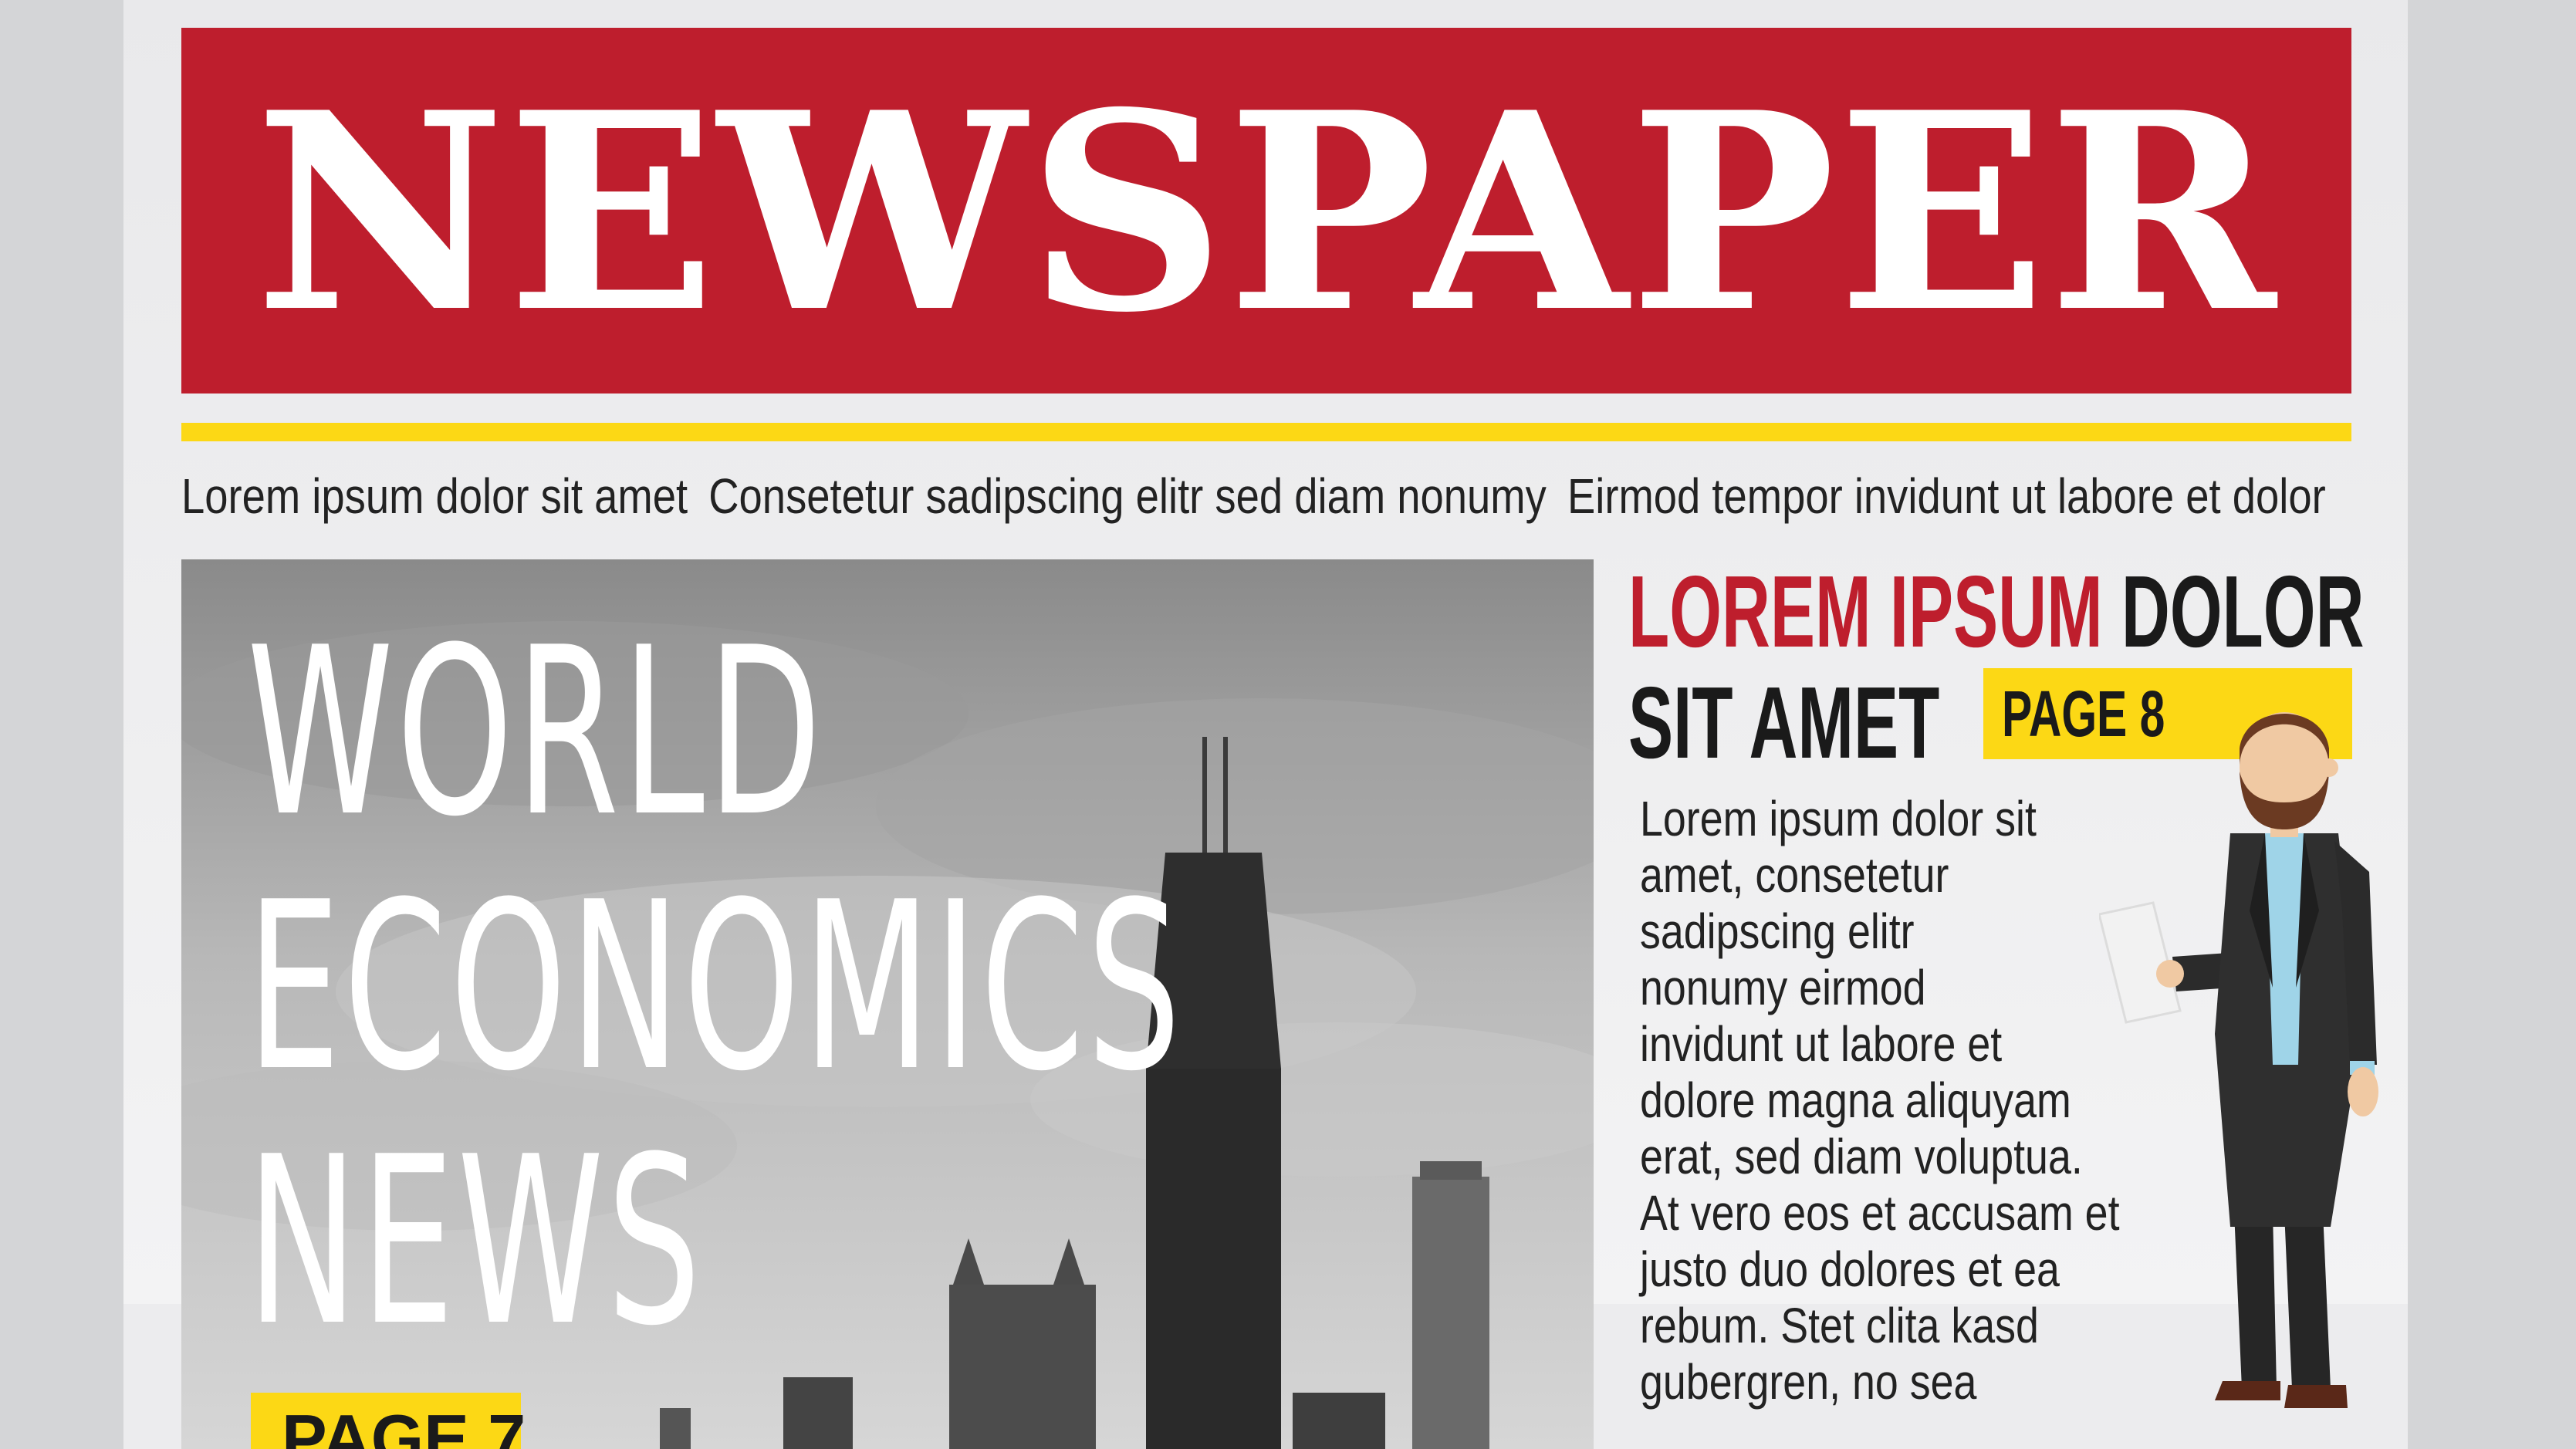 The width and height of the screenshot is (2576, 1449). I want to click on body-line: At vero eos et accusam et, so click(1880, 1213).